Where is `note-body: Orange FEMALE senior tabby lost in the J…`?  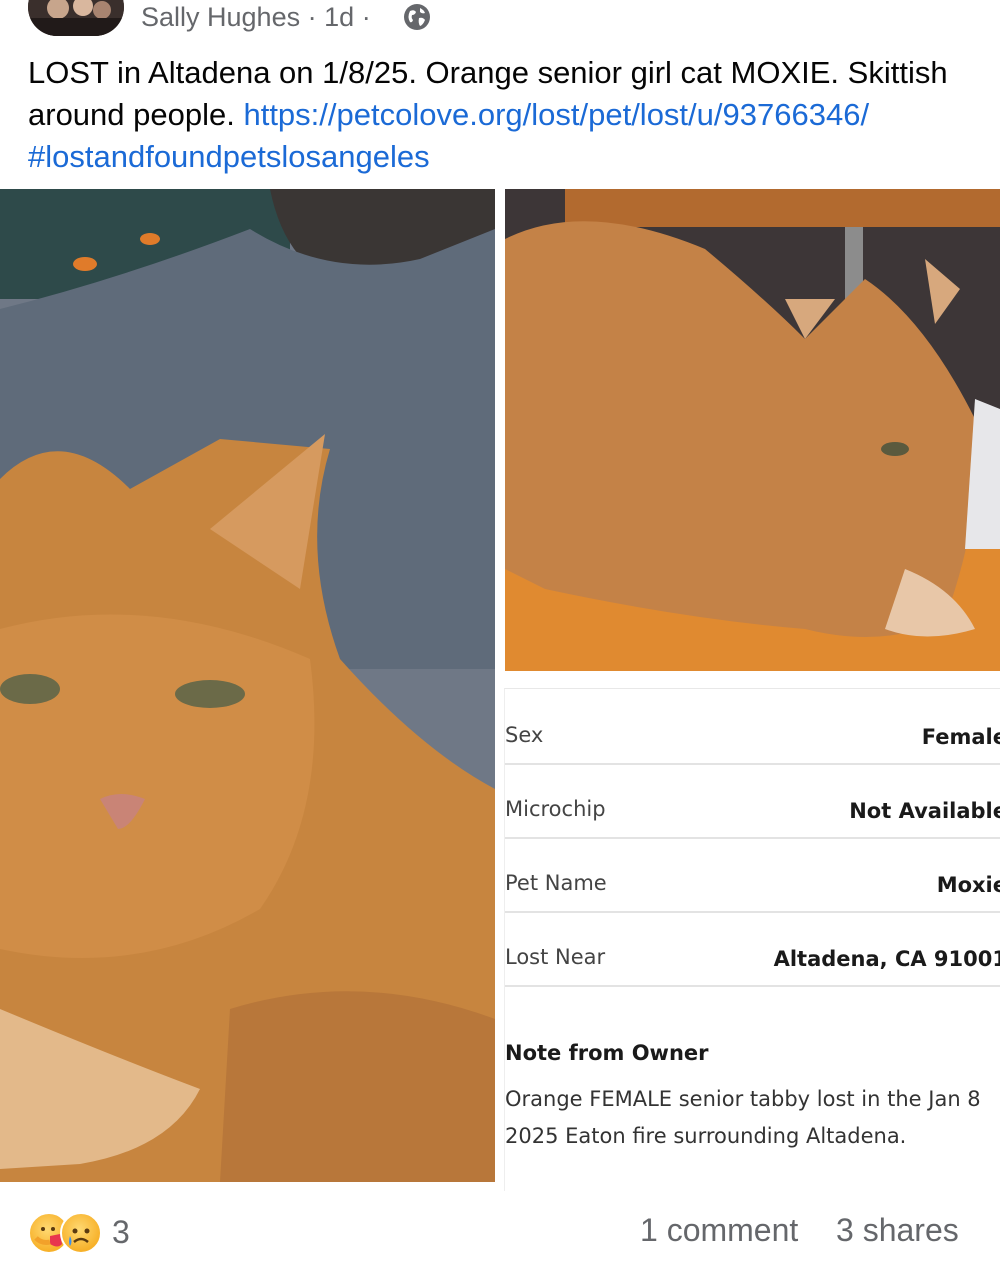
note-body: Orange FEMALE senior tabby lost in the J… is located at coordinates (752, 1118).